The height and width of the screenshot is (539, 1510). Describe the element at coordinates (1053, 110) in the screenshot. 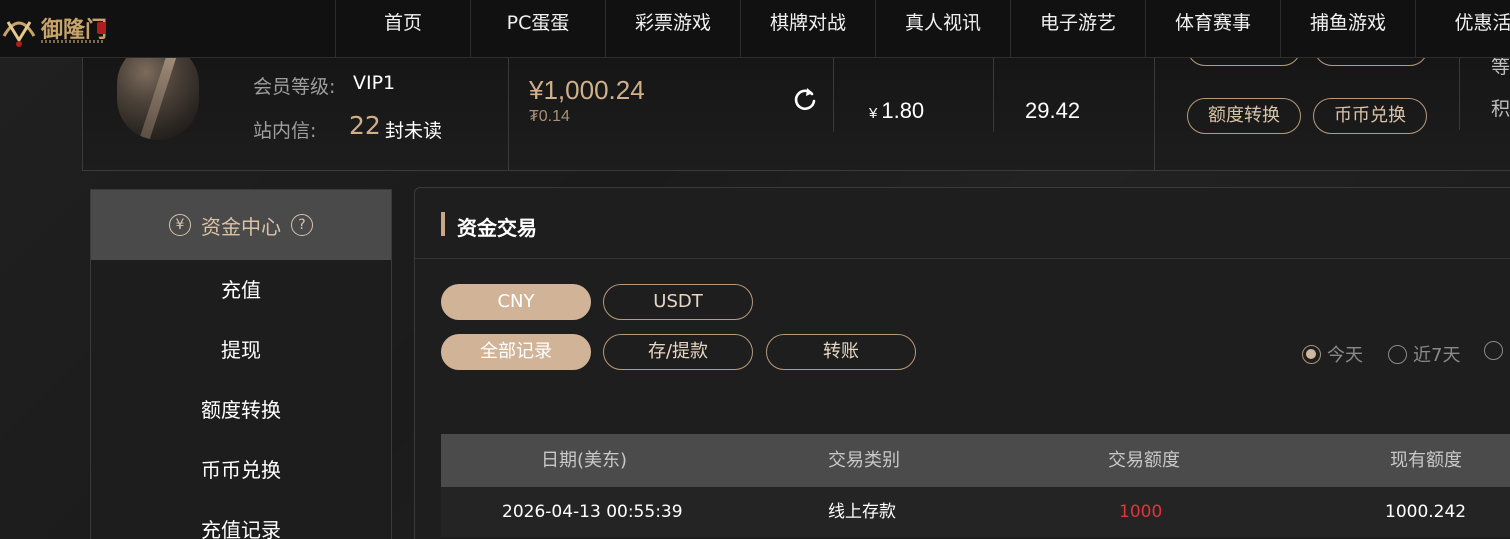

I see `points-value: 29.42` at that location.